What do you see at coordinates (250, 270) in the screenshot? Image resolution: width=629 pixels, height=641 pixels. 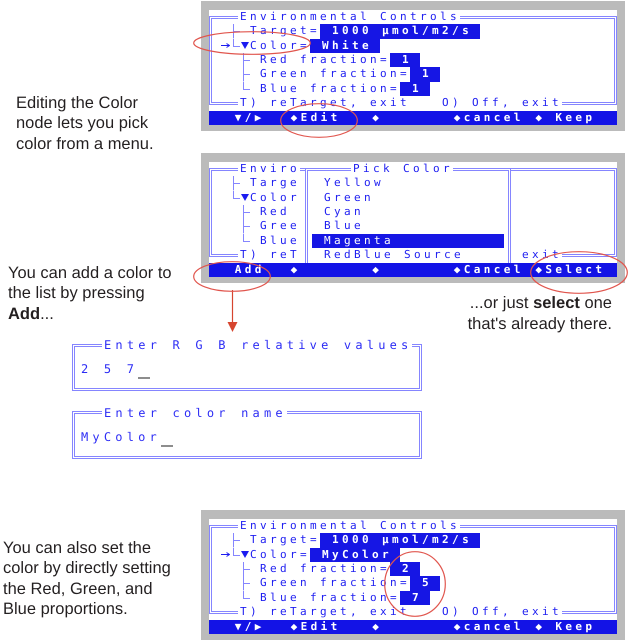 I see `softkey-button: Add` at bounding box center [250, 270].